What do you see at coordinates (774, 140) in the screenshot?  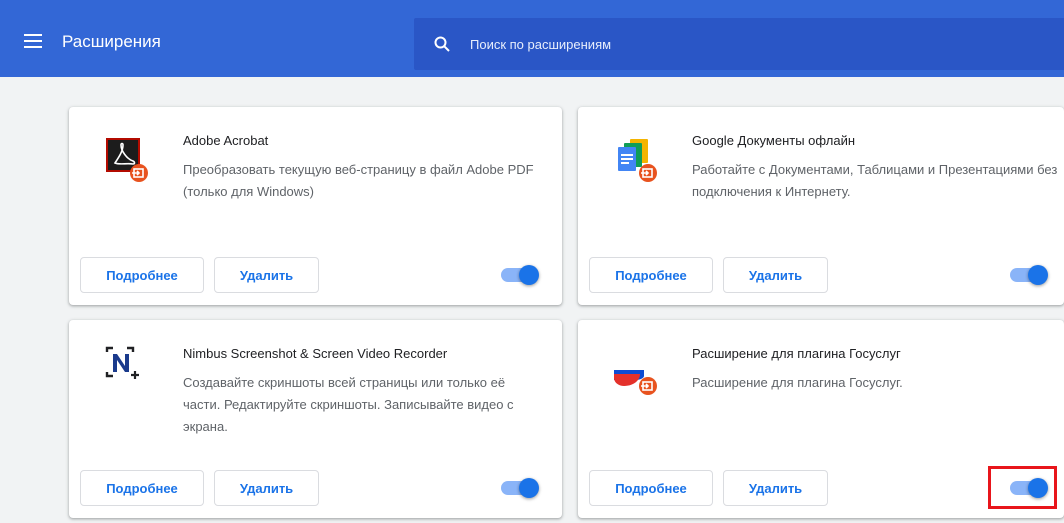 I see `extension-name: Google Документы офлайн` at bounding box center [774, 140].